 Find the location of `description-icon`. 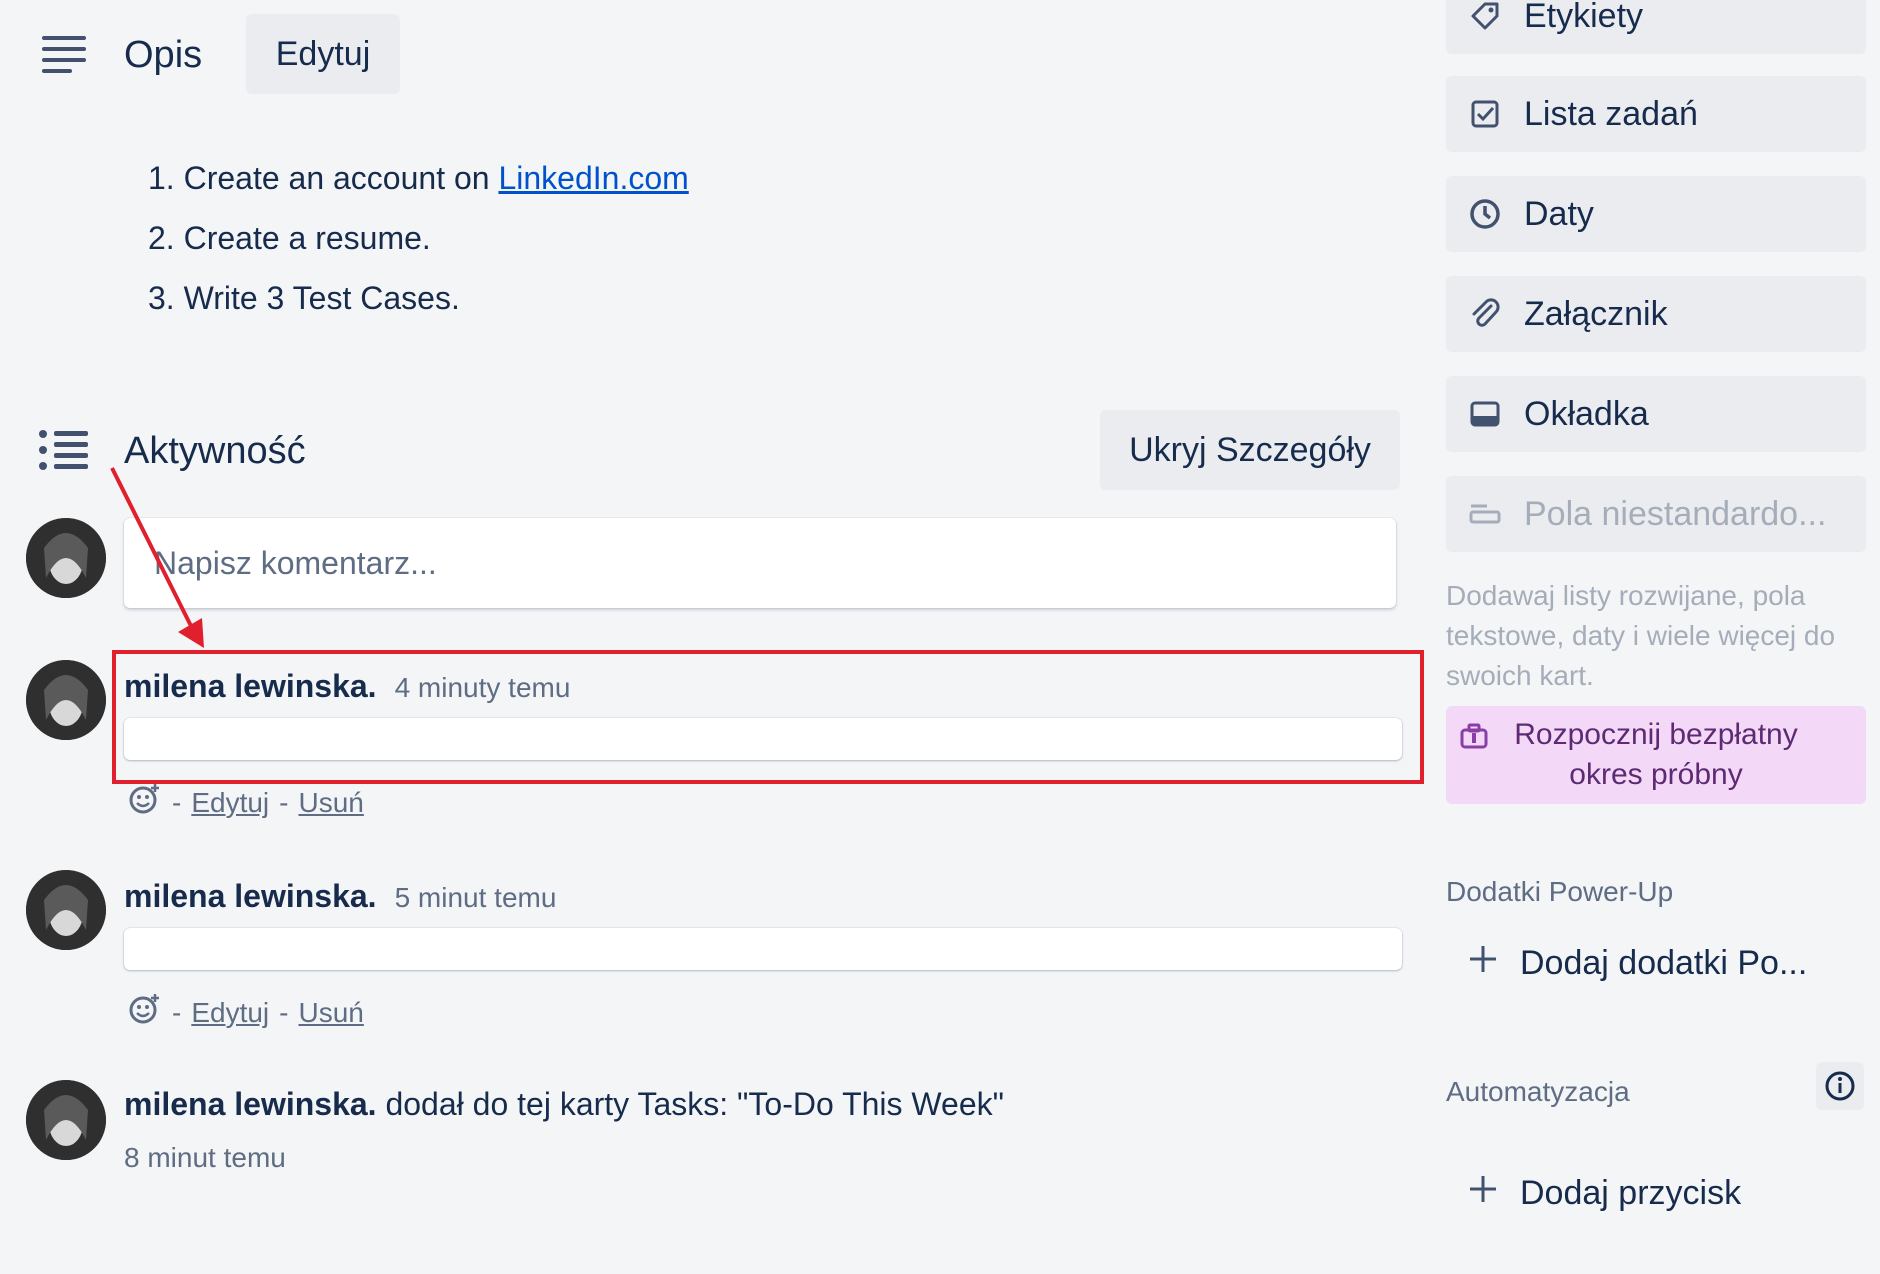

description-icon is located at coordinates (64, 56).